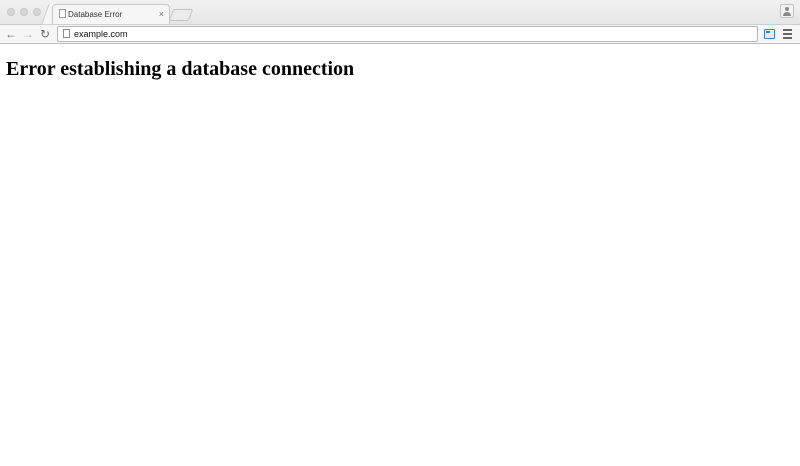 The height and width of the screenshot is (466, 800). I want to click on new-tab-button, so click(181, 15).